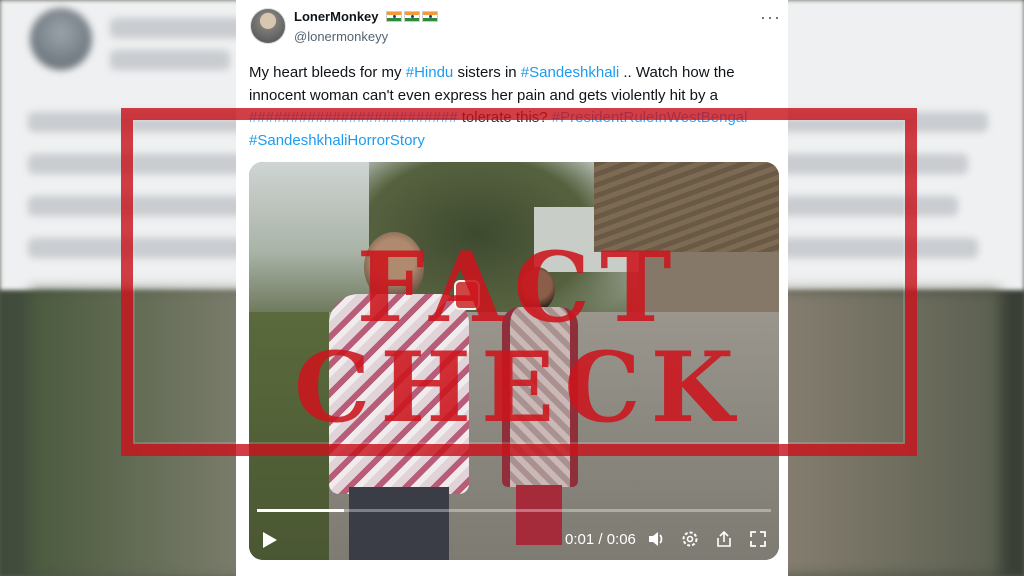 This screenshot has height=576, width=1024. What do you see at coordinates (467, 295) in the screenshot?
I see `microphone` at bounding box center [467, 295].